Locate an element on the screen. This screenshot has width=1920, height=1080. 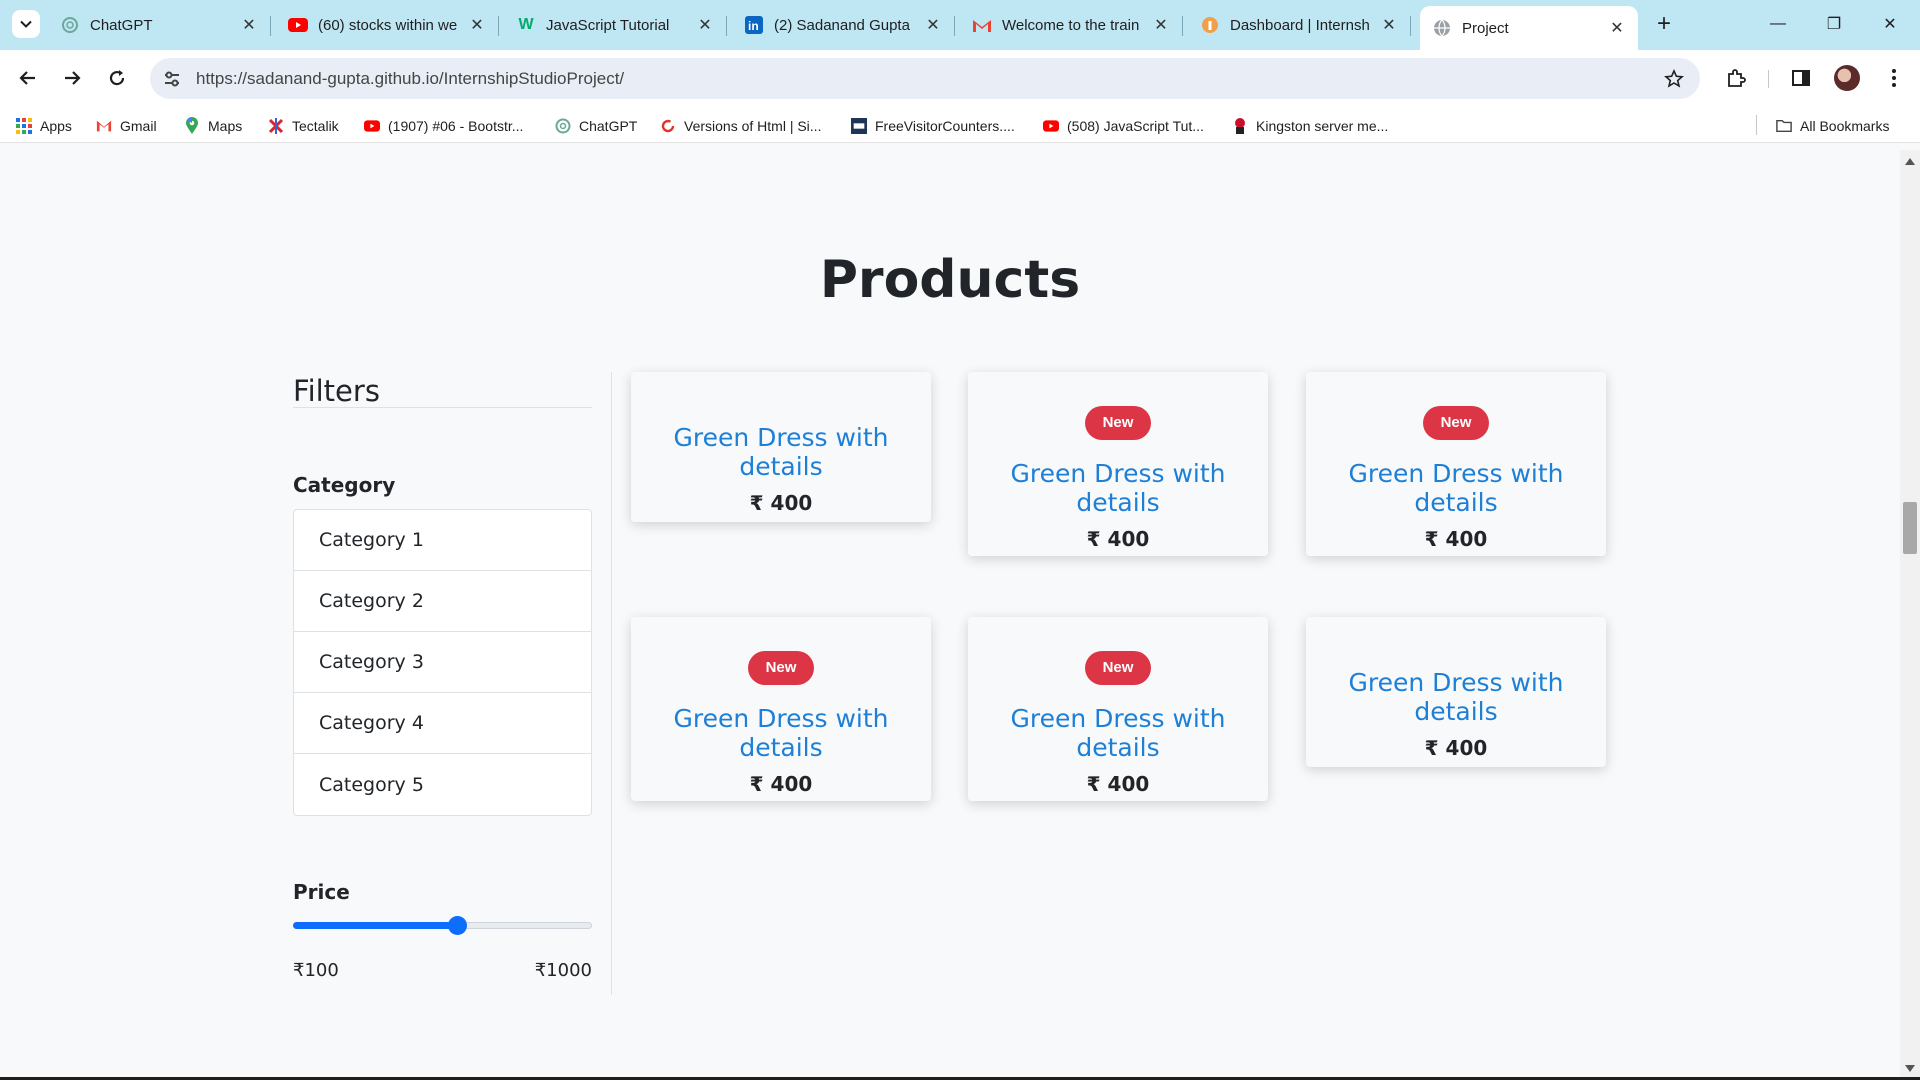
price-range-slider is located at coordinates (442, 925).